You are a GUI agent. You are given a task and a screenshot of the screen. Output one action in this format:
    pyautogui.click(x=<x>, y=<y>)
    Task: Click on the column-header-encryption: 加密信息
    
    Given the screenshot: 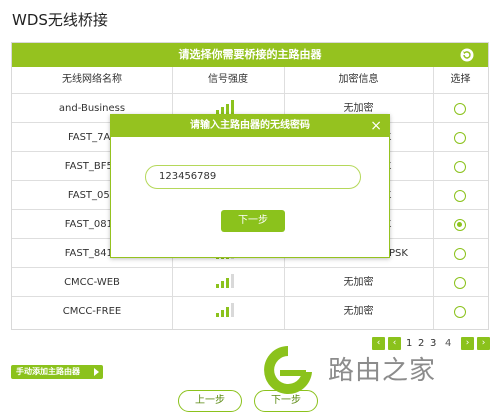 What is the action you would take?
    pyautogui.click(x=358, y=79)
    